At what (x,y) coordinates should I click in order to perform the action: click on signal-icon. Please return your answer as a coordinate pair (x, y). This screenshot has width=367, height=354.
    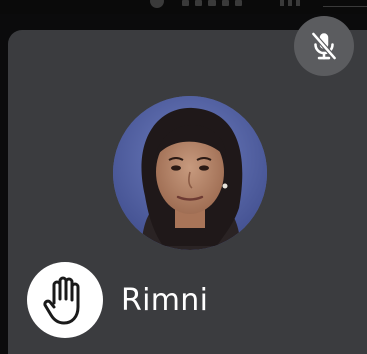
    Looking at the image, I should click on (212, 4).